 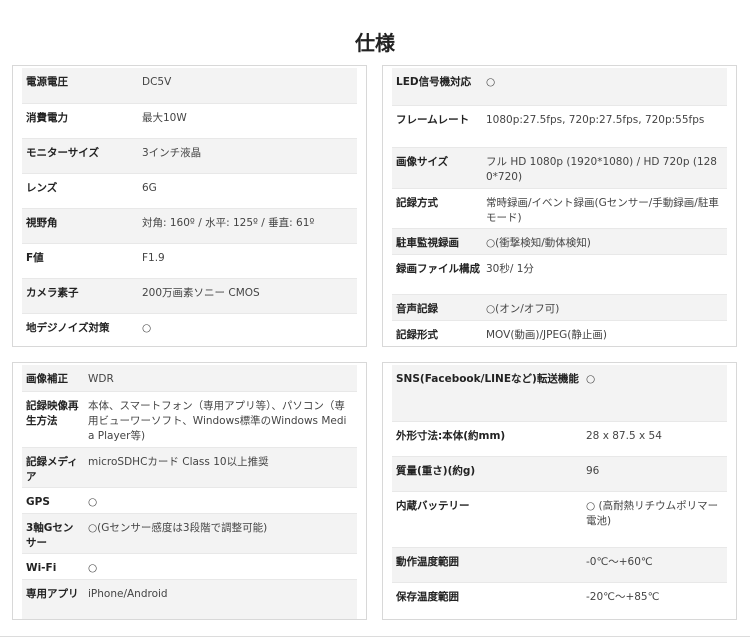 I want to click on table-row: 音声記録 ○(オン/オフ可), so click(x=559, y=307).